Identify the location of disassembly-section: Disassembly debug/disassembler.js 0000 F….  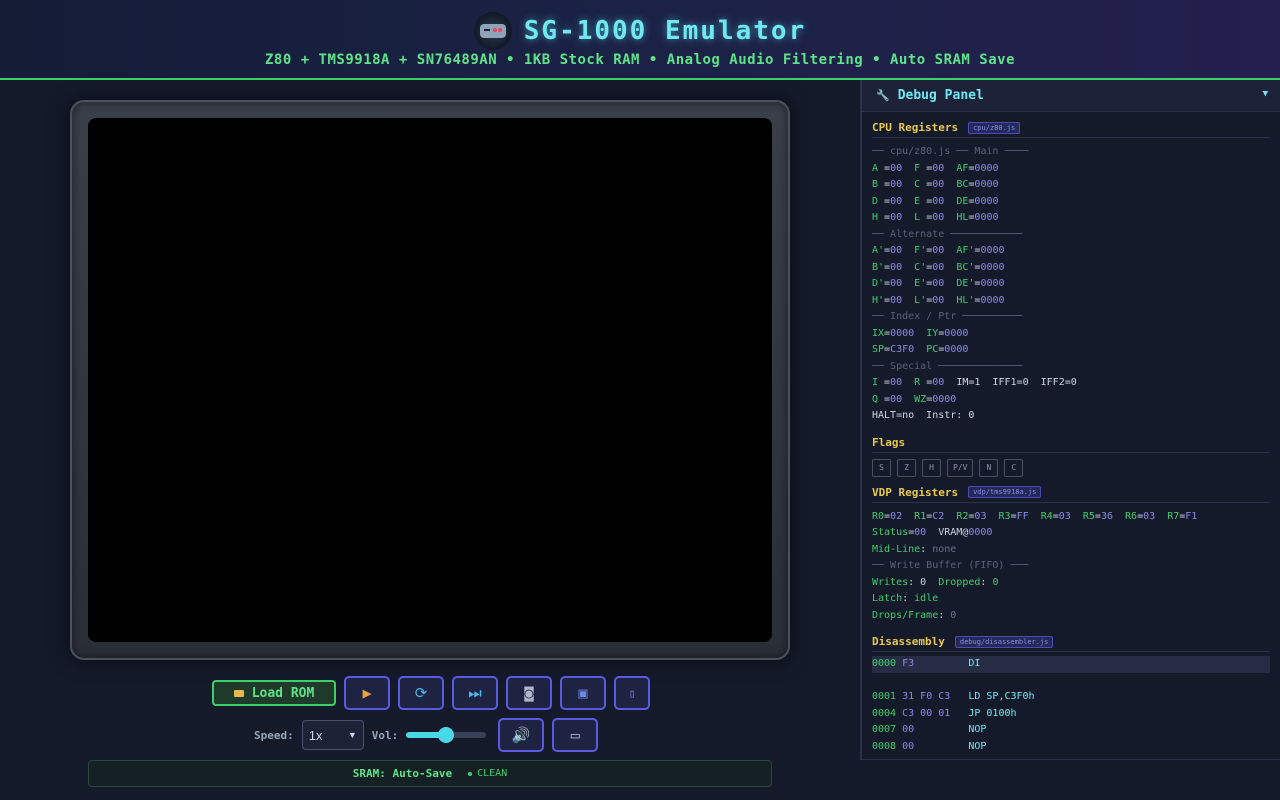
(1071, 694).